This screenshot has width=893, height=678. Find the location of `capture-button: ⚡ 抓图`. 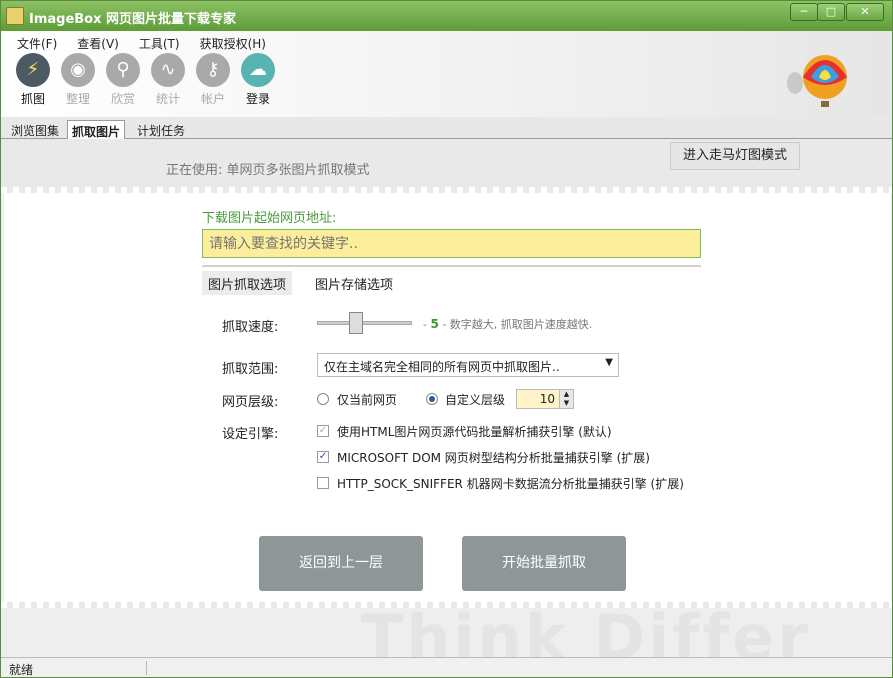

capture-button: ⚡ 抓图 is located at coordinates (33, 80).